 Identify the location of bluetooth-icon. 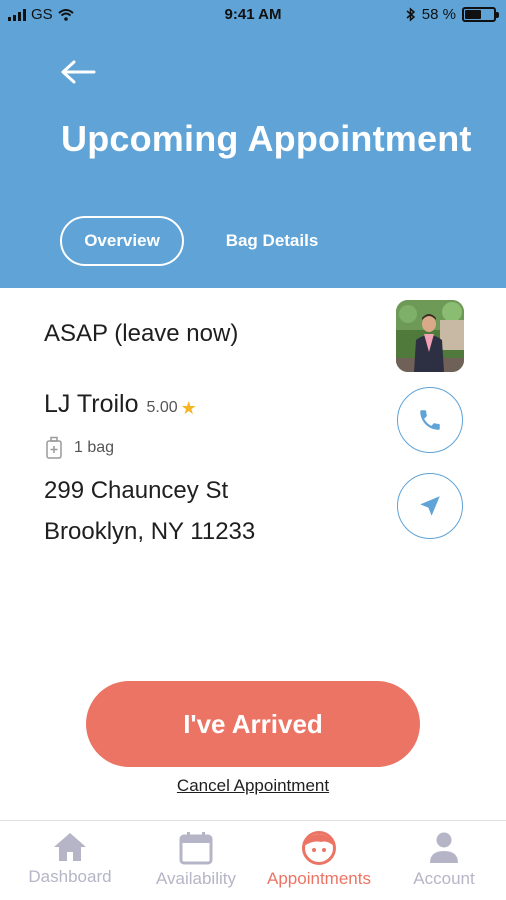
(410, 14).